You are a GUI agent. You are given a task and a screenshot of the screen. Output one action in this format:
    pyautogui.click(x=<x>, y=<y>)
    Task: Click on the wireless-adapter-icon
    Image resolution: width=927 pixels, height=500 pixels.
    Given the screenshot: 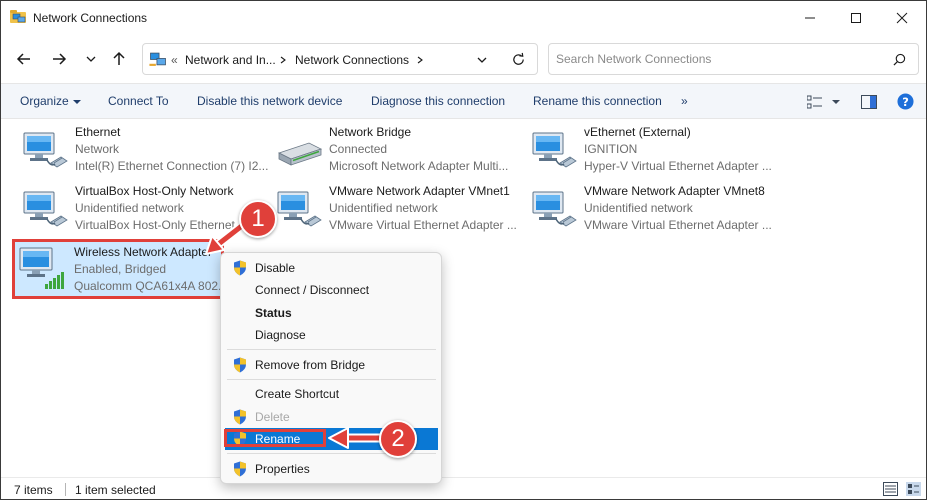 What is the action you would take?
    pyautogui.click(x=41, y=268)
    